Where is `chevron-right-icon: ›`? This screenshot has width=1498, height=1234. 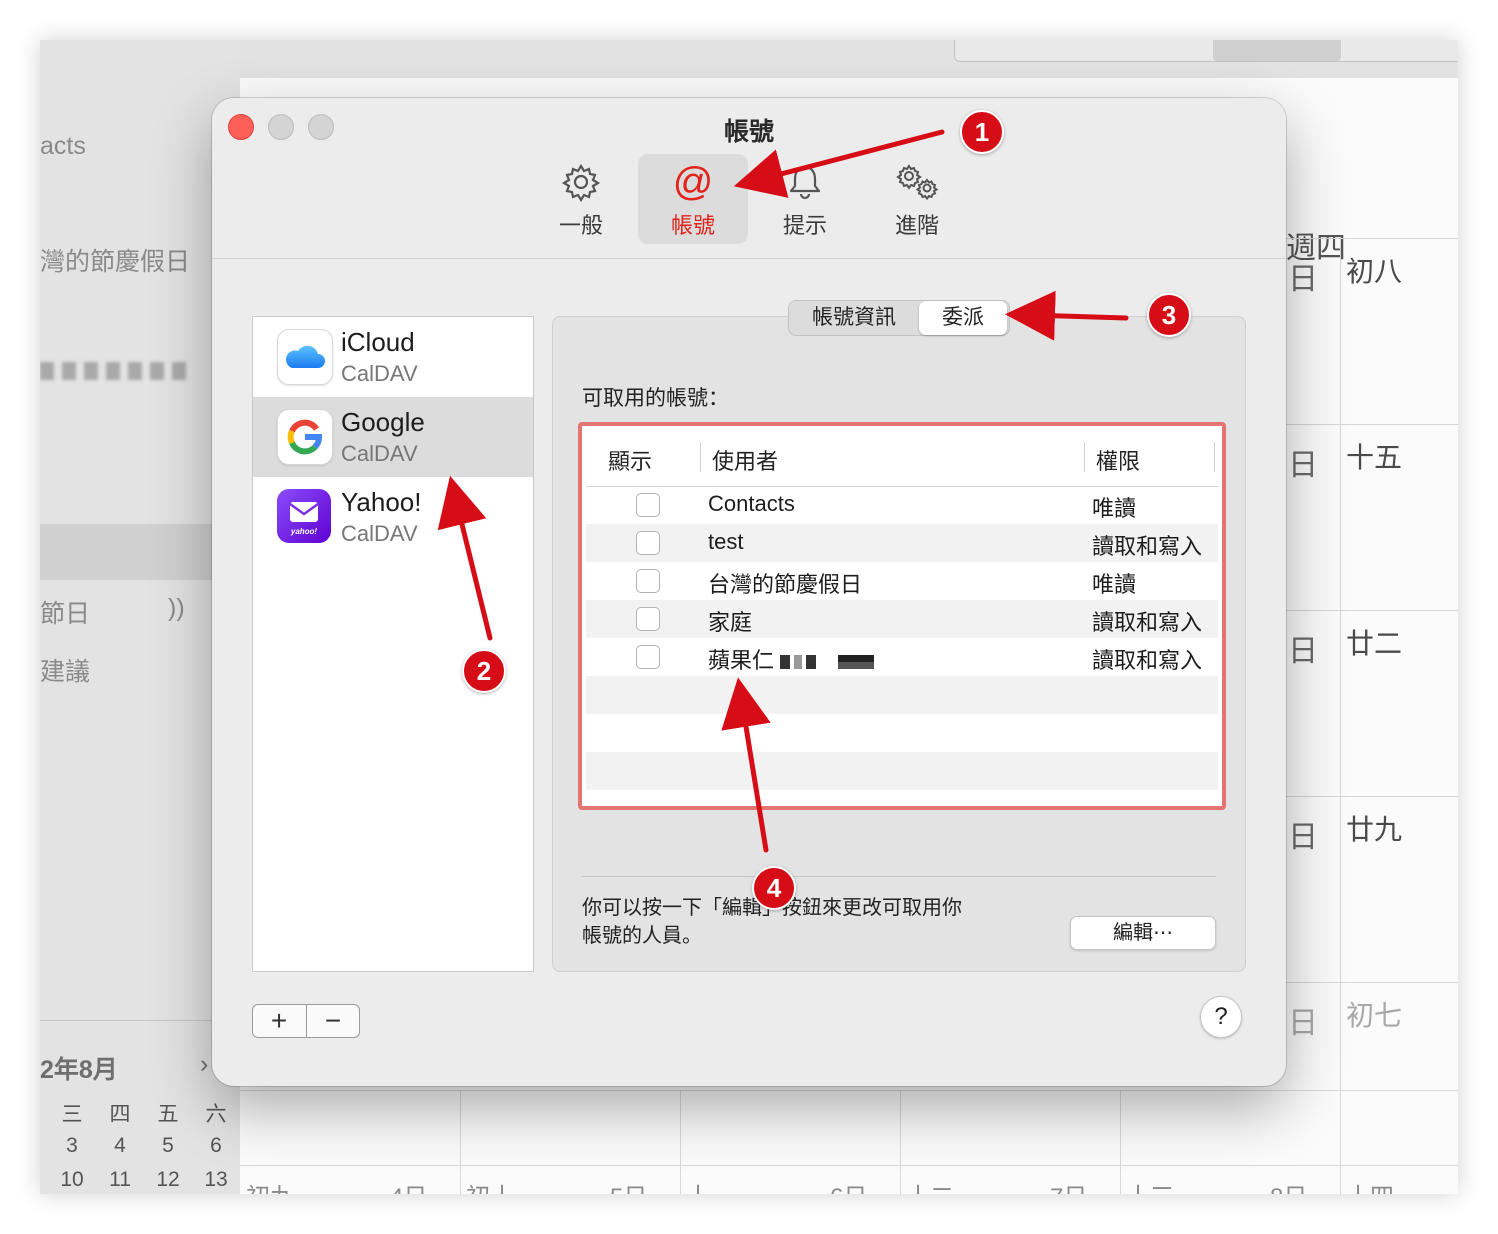 chevron-right-icon: › is located at coordinates (204, 1064).